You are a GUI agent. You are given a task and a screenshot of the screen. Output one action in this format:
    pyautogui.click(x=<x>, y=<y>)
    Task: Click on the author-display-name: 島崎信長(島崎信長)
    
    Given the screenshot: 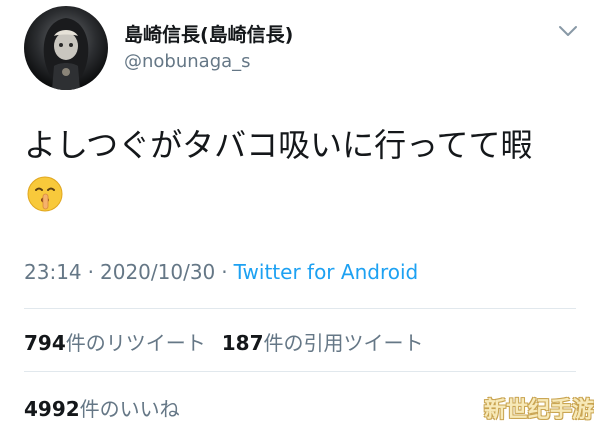 What is the action you would take?
    pyautogui.click(x=208, y=33)
    